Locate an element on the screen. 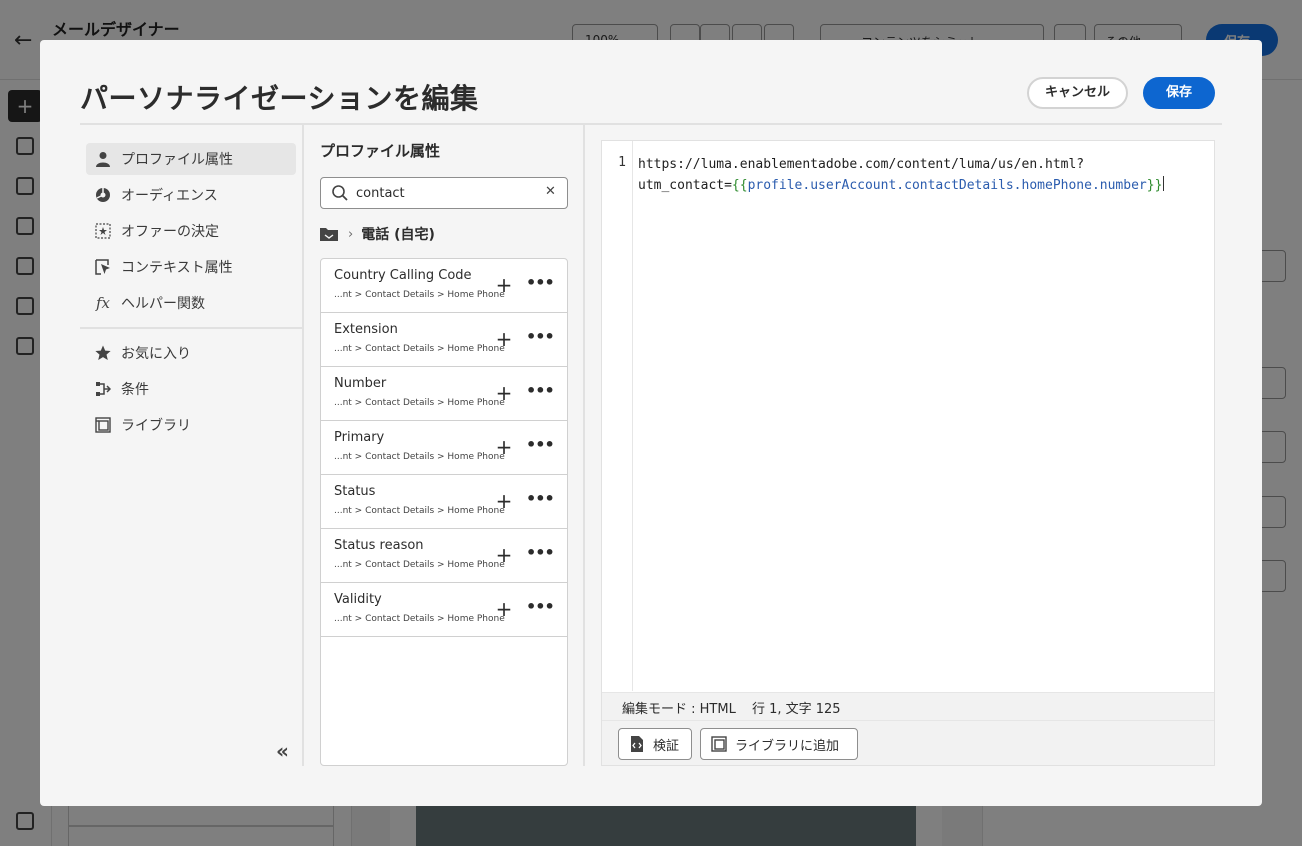  nav-label: プロファイル属性 is located at coordinates (177, 160).